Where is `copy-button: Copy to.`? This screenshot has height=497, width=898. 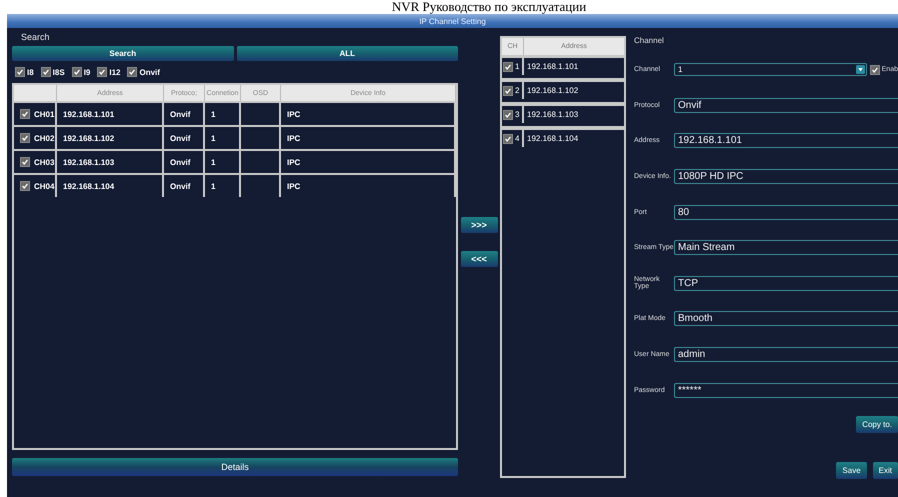
copy-button: Copy to. is located at coordinates (877, 424).